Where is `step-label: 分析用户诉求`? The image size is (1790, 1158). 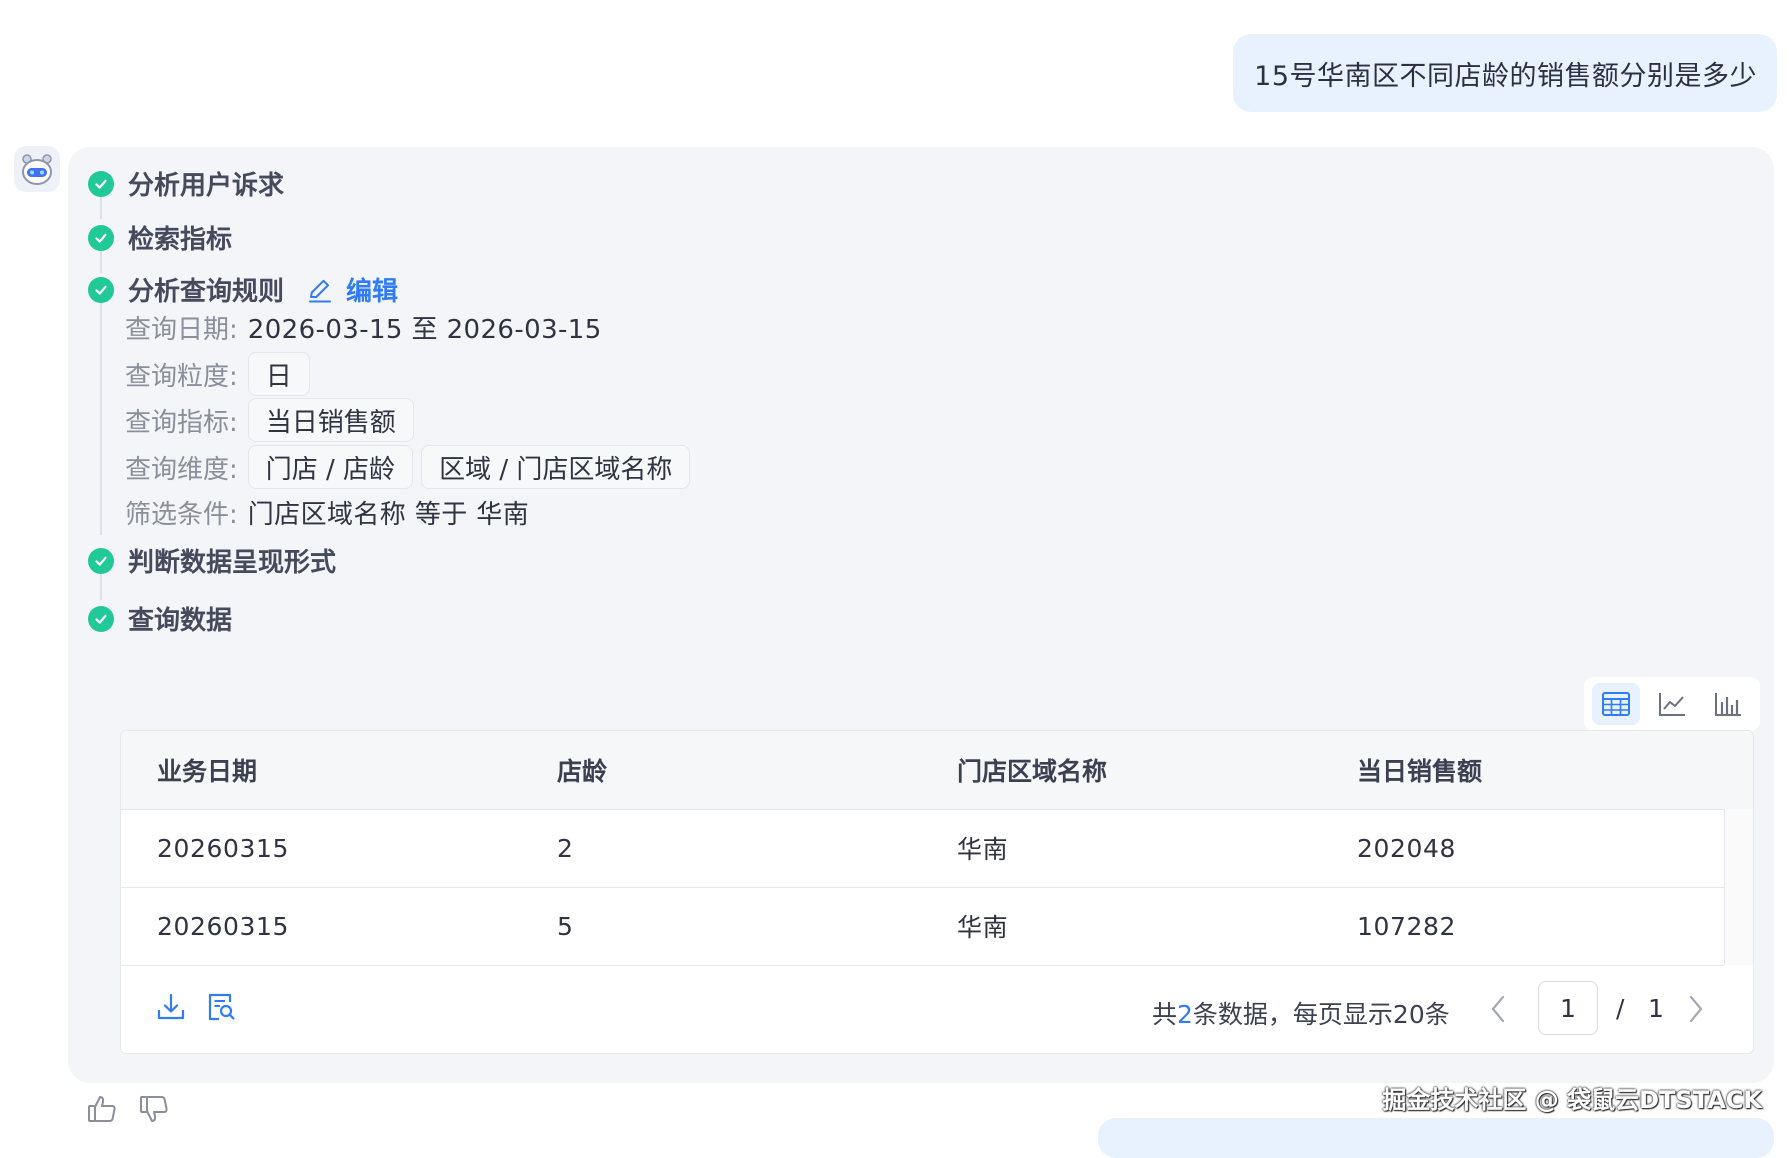
step-label: 分析用户诉求 is located at coordinates (206, 186).